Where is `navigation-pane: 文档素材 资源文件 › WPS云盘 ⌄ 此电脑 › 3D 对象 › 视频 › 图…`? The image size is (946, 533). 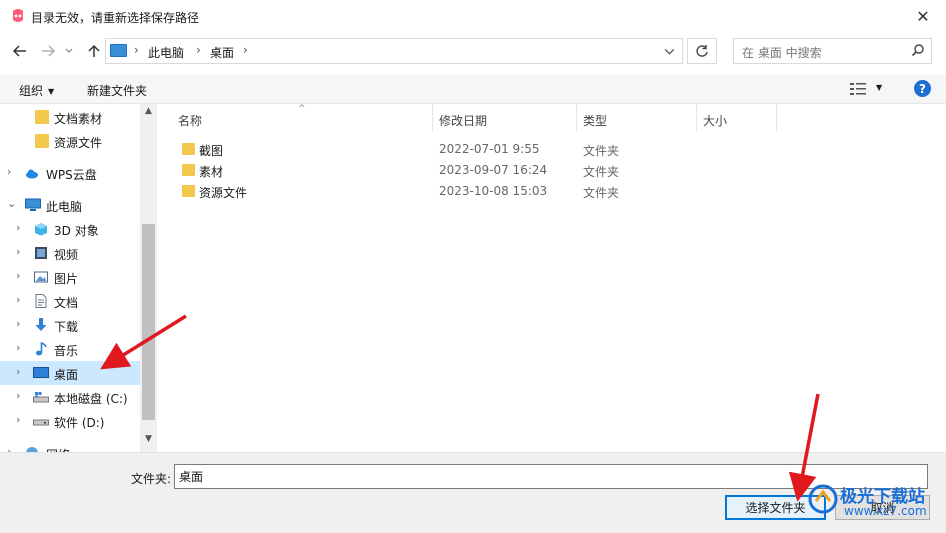
navigation-pane: 文档素材 资源文件 › WPS云盘 ⌄ 此电脑 › 3D 对象 › 视频 › 图… is located at coordinates (79, 278).